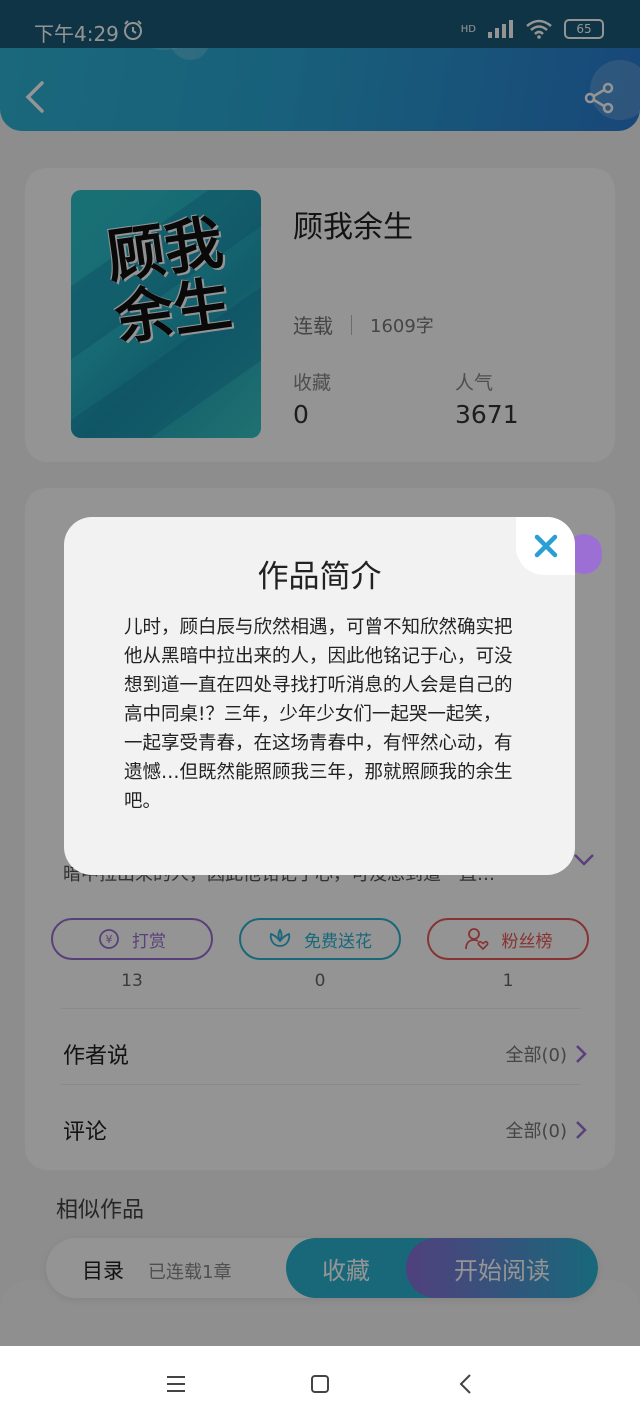 The height and width of the screenshot is (1422, 640). What do you see at coordinates (319, 577) in the screenshot?
I see `modal-title: 作品简介` at bounding box center [319, 577].